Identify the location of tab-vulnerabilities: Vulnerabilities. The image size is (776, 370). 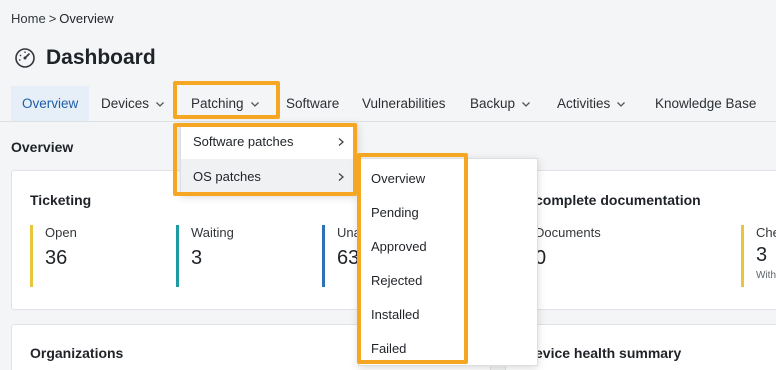
(404, 103).